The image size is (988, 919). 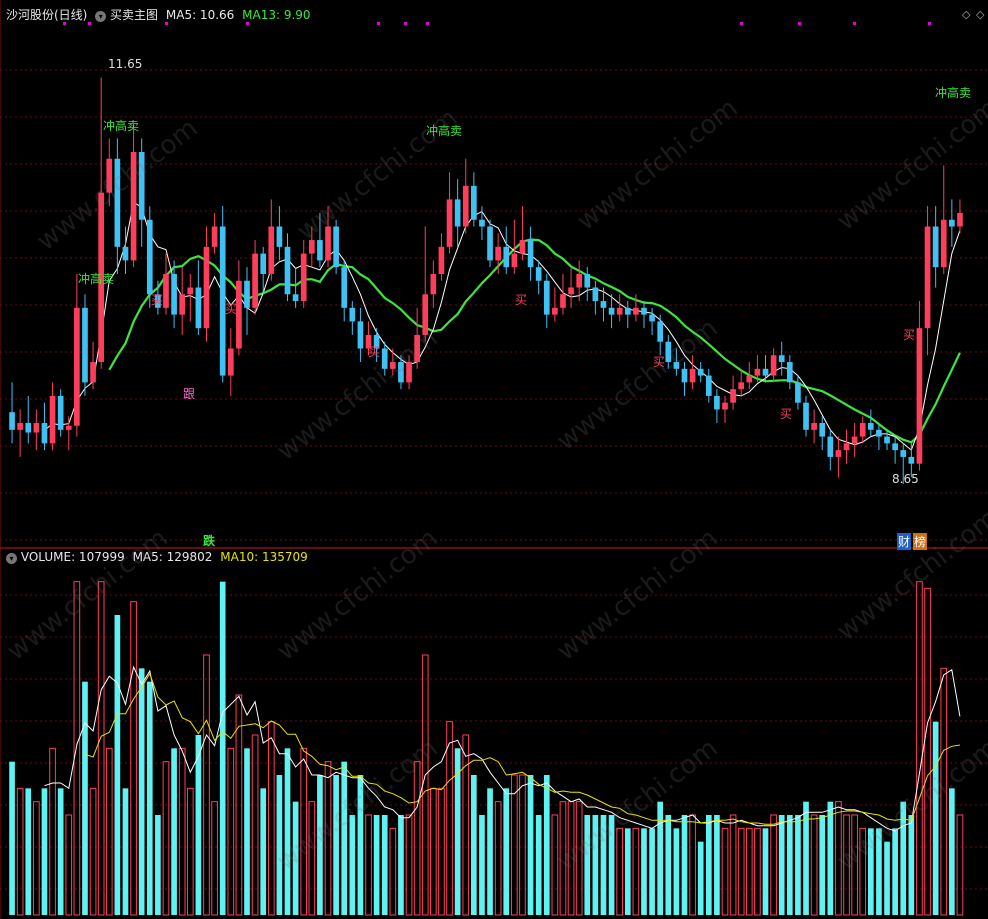 What do you see at coordinates (189, 394) in the screenshot?
I see `follow-signal: 跟` at bounding box center [189, 394].